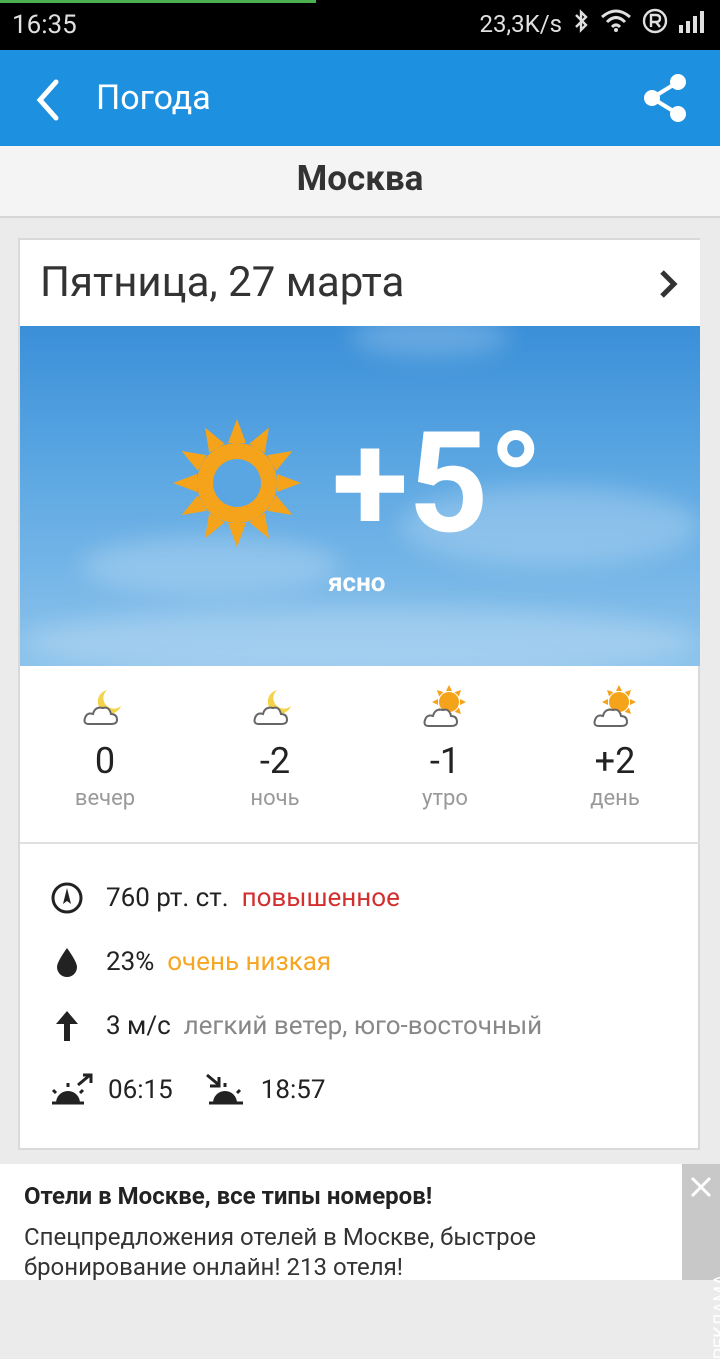  Describe the element at coordinates (293, 1090) in the screenshot. I see `sunset-time: 18:57` at that location.